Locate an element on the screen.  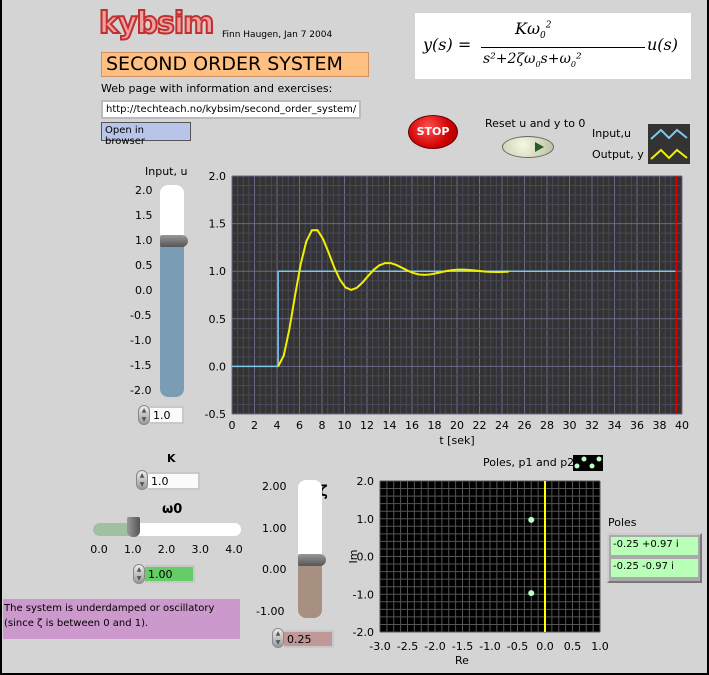
x-tick-label: -3.0 is located at coordinates (379, 646).